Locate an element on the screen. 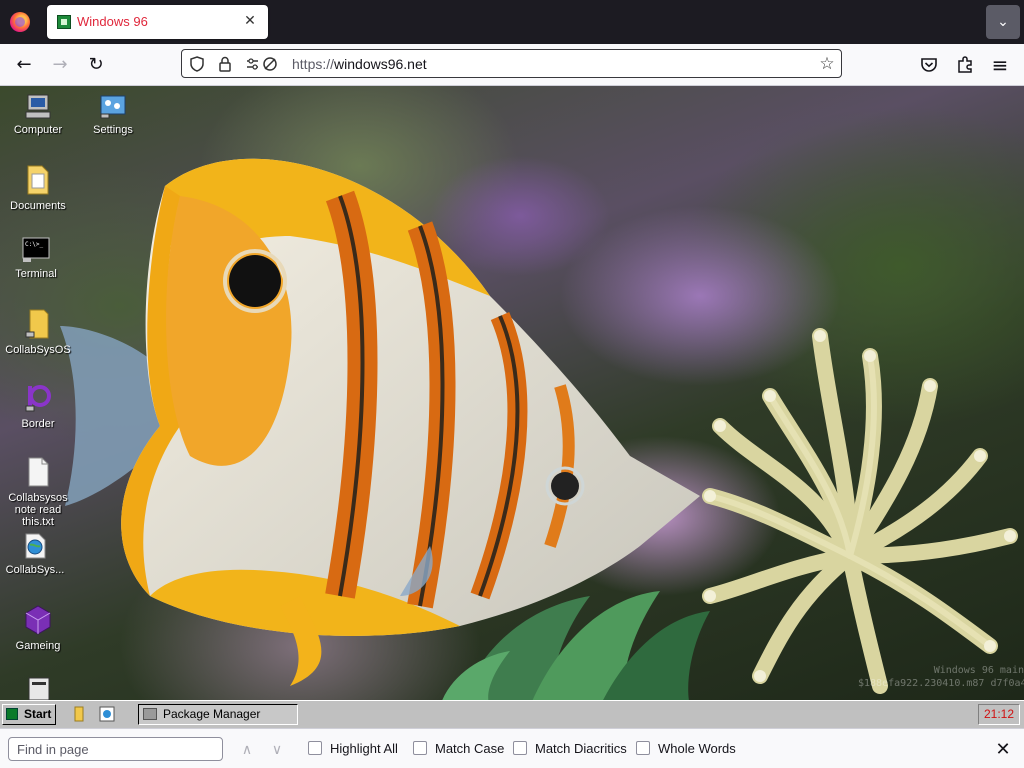 The height and width of the screenshot is (768, 1024). desktop-icon-label: Settings is located at coordinates (113, 130).